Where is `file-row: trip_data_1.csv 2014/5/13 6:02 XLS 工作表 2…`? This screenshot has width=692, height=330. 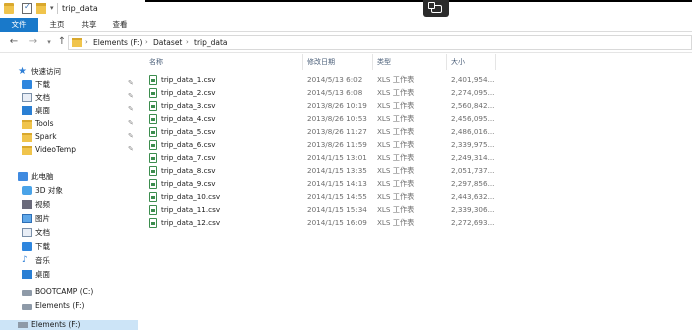
file-row: trip_data_1.csv 2014/5/13 6:02 XLS 工作表 2… is located at coordinates (416, 80).